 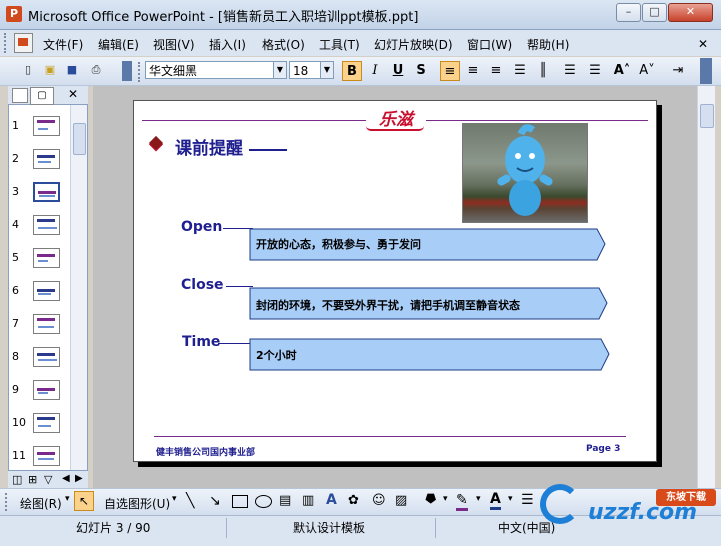 I want to click on select-objects-icon: ↖, so click(x=84, y=501).